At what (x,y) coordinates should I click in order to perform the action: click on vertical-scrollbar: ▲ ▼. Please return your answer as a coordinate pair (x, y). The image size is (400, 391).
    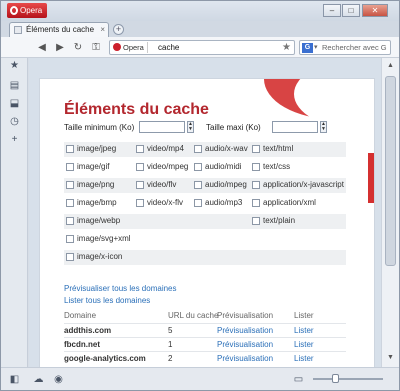
    Looking at the image, I should click on (390, 212).